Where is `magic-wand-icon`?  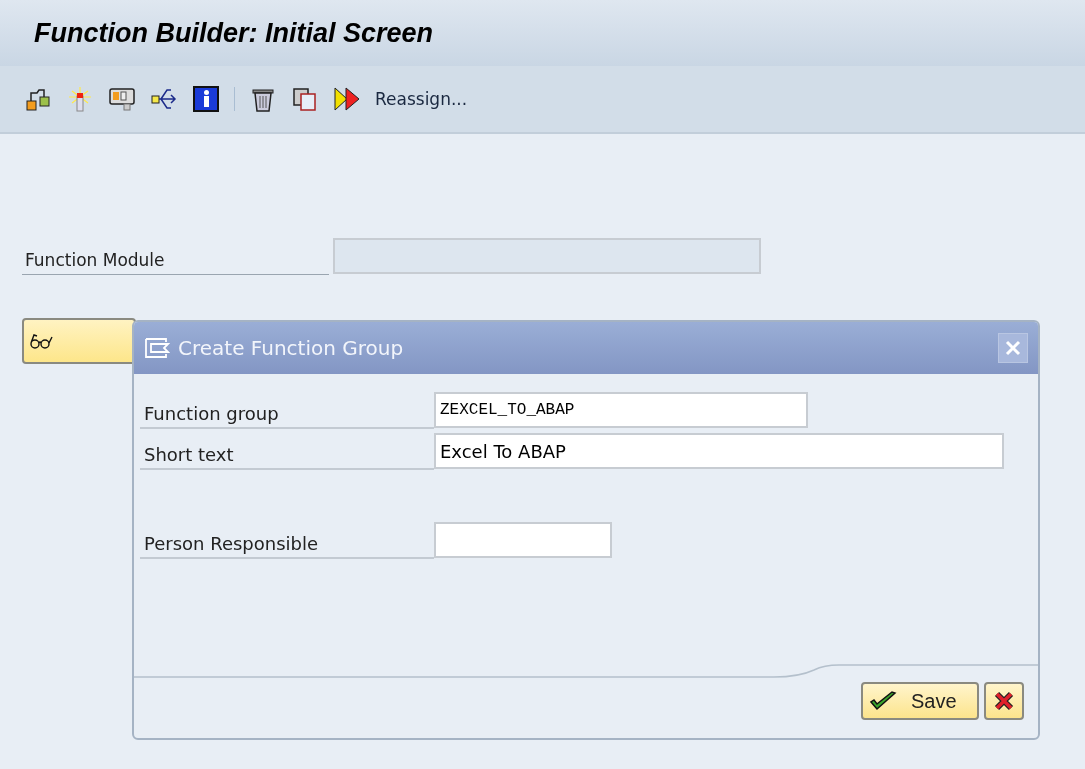
magic-wand-icon is located at coordinates (80, 99).